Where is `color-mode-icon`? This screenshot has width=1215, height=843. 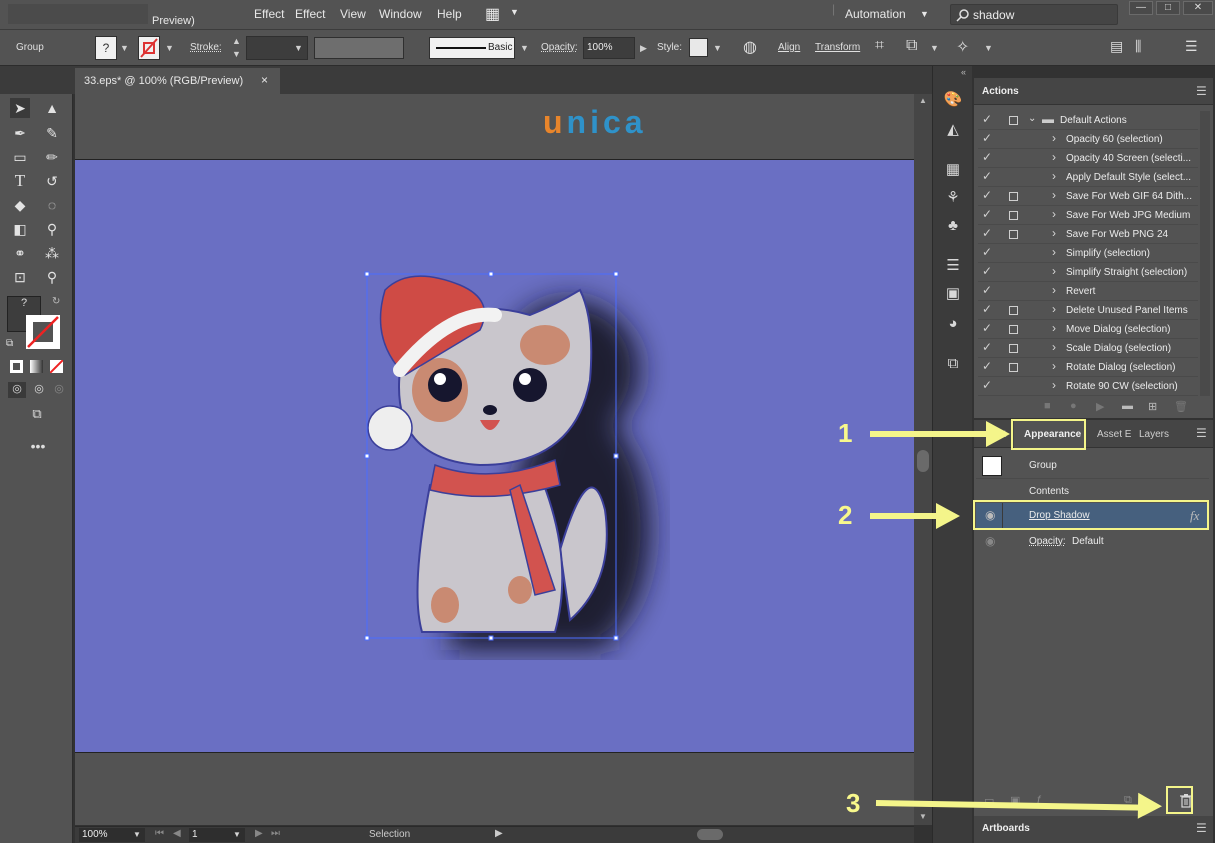 color-mode-icon is located at coordinates (16, 366).